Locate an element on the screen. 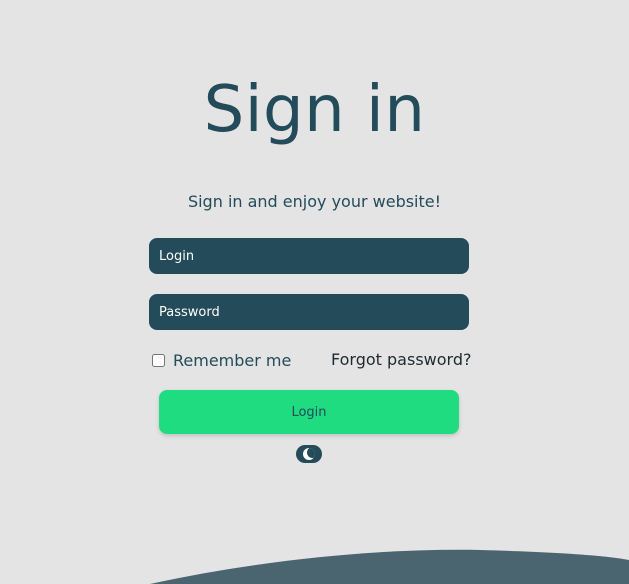 This screenshot has height=584, width=629. moon-icon is located at coordinates (309, 454).